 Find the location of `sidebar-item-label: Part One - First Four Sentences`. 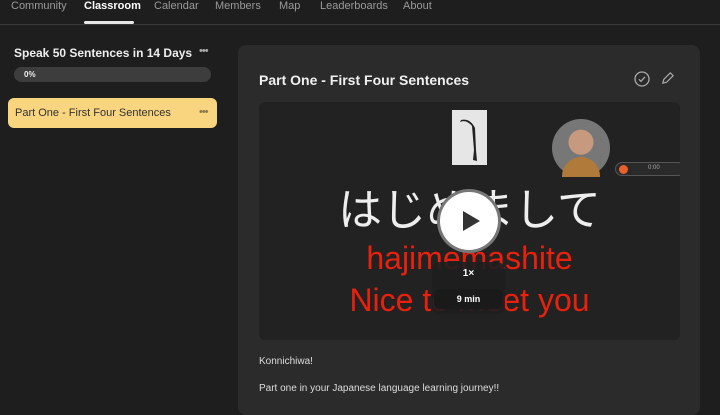

sidebar-item-label: Part One - First Four Sentences is located at coordinates (93, 113).